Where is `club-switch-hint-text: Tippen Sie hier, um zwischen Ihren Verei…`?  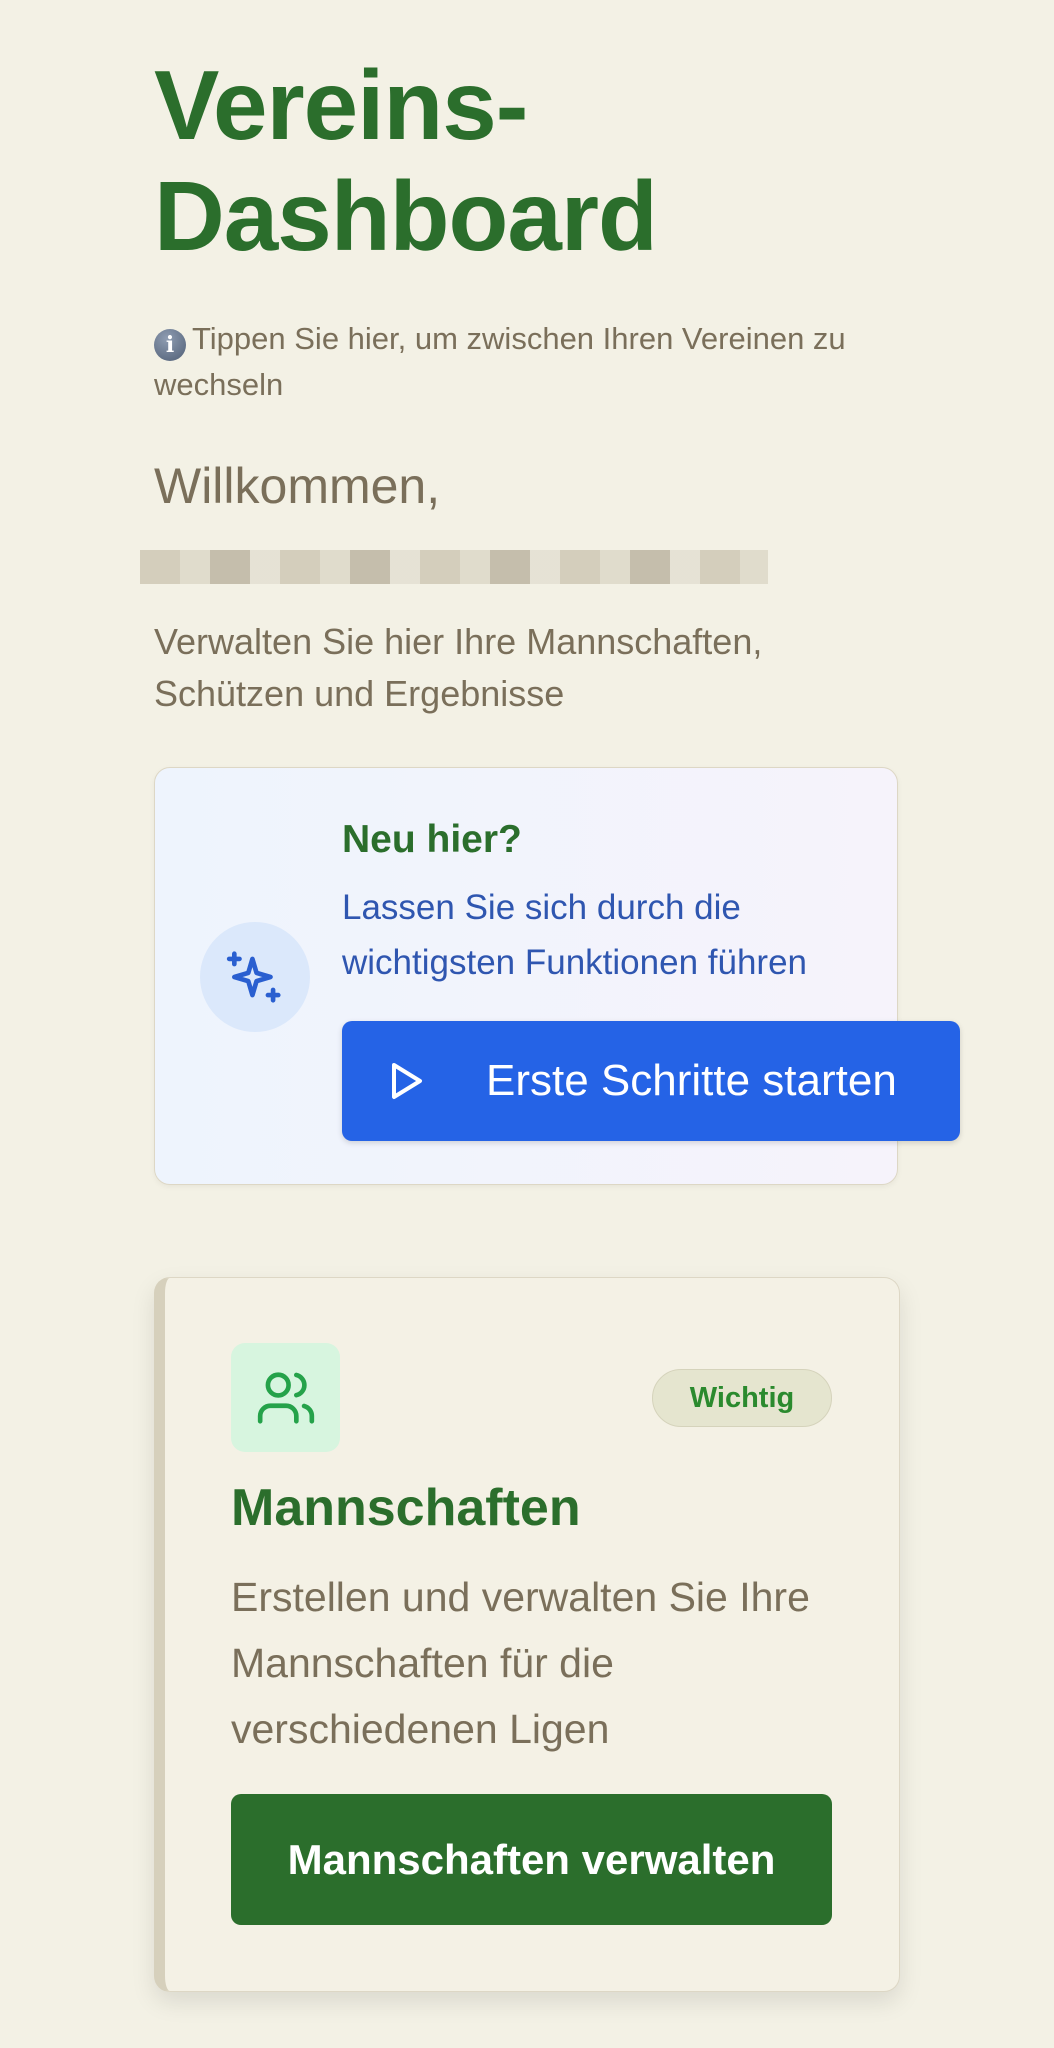
club-switch-hint-text: Tippen Sie hier, um zwischen Ihren Verei… is located at coordinates (500, 361).